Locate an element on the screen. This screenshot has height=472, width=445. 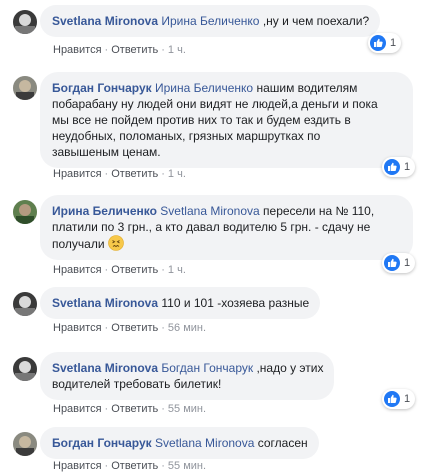
comment-author: Ирина Беличенко is located at coordinates (104, 211).